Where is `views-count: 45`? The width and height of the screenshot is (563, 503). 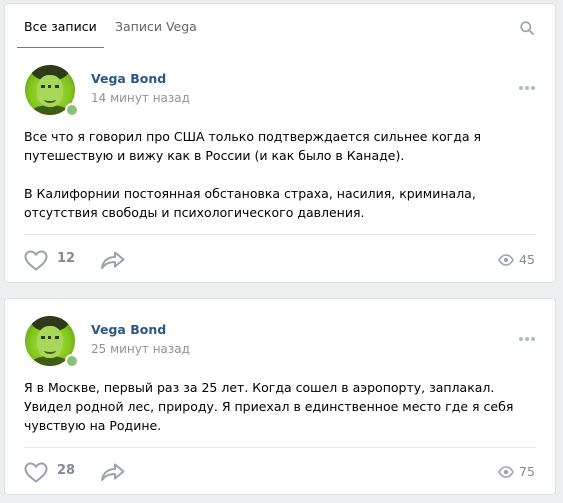
views-count: 45 is located at coordinates (527, 259).